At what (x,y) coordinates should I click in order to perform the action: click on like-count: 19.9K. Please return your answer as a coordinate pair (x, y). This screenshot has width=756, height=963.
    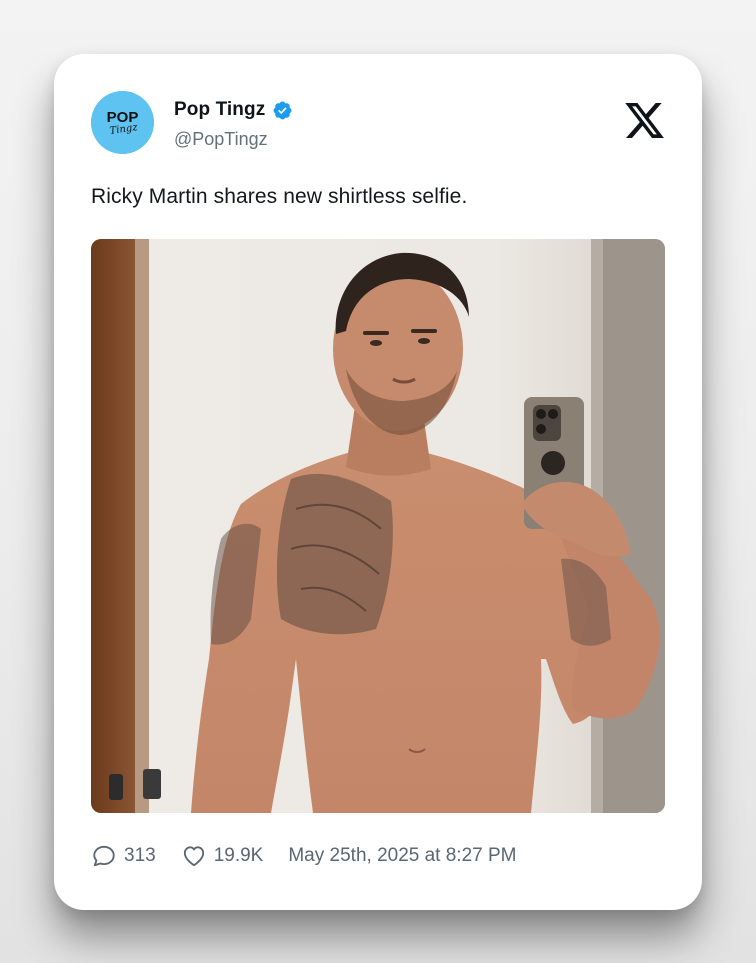
    Looking at the image, I should click on (238, 855).